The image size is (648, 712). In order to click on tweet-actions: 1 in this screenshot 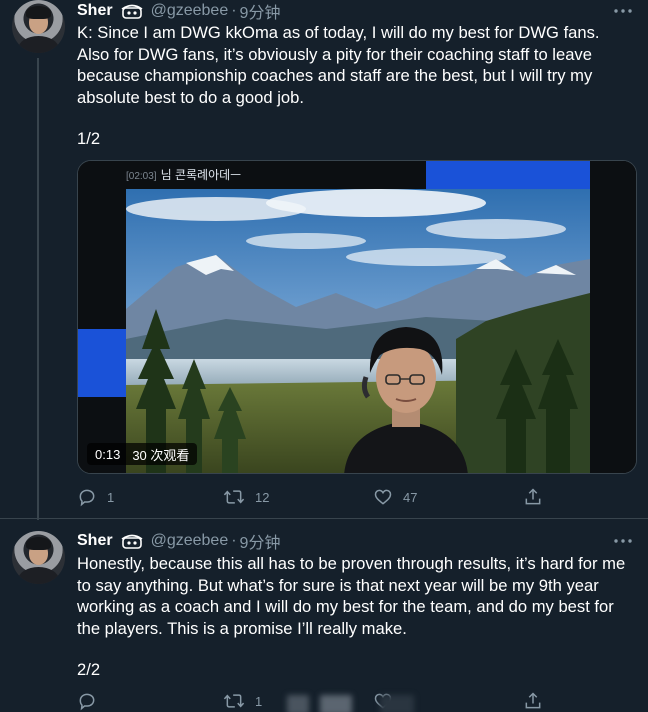, I will do `click(312, 700)`.